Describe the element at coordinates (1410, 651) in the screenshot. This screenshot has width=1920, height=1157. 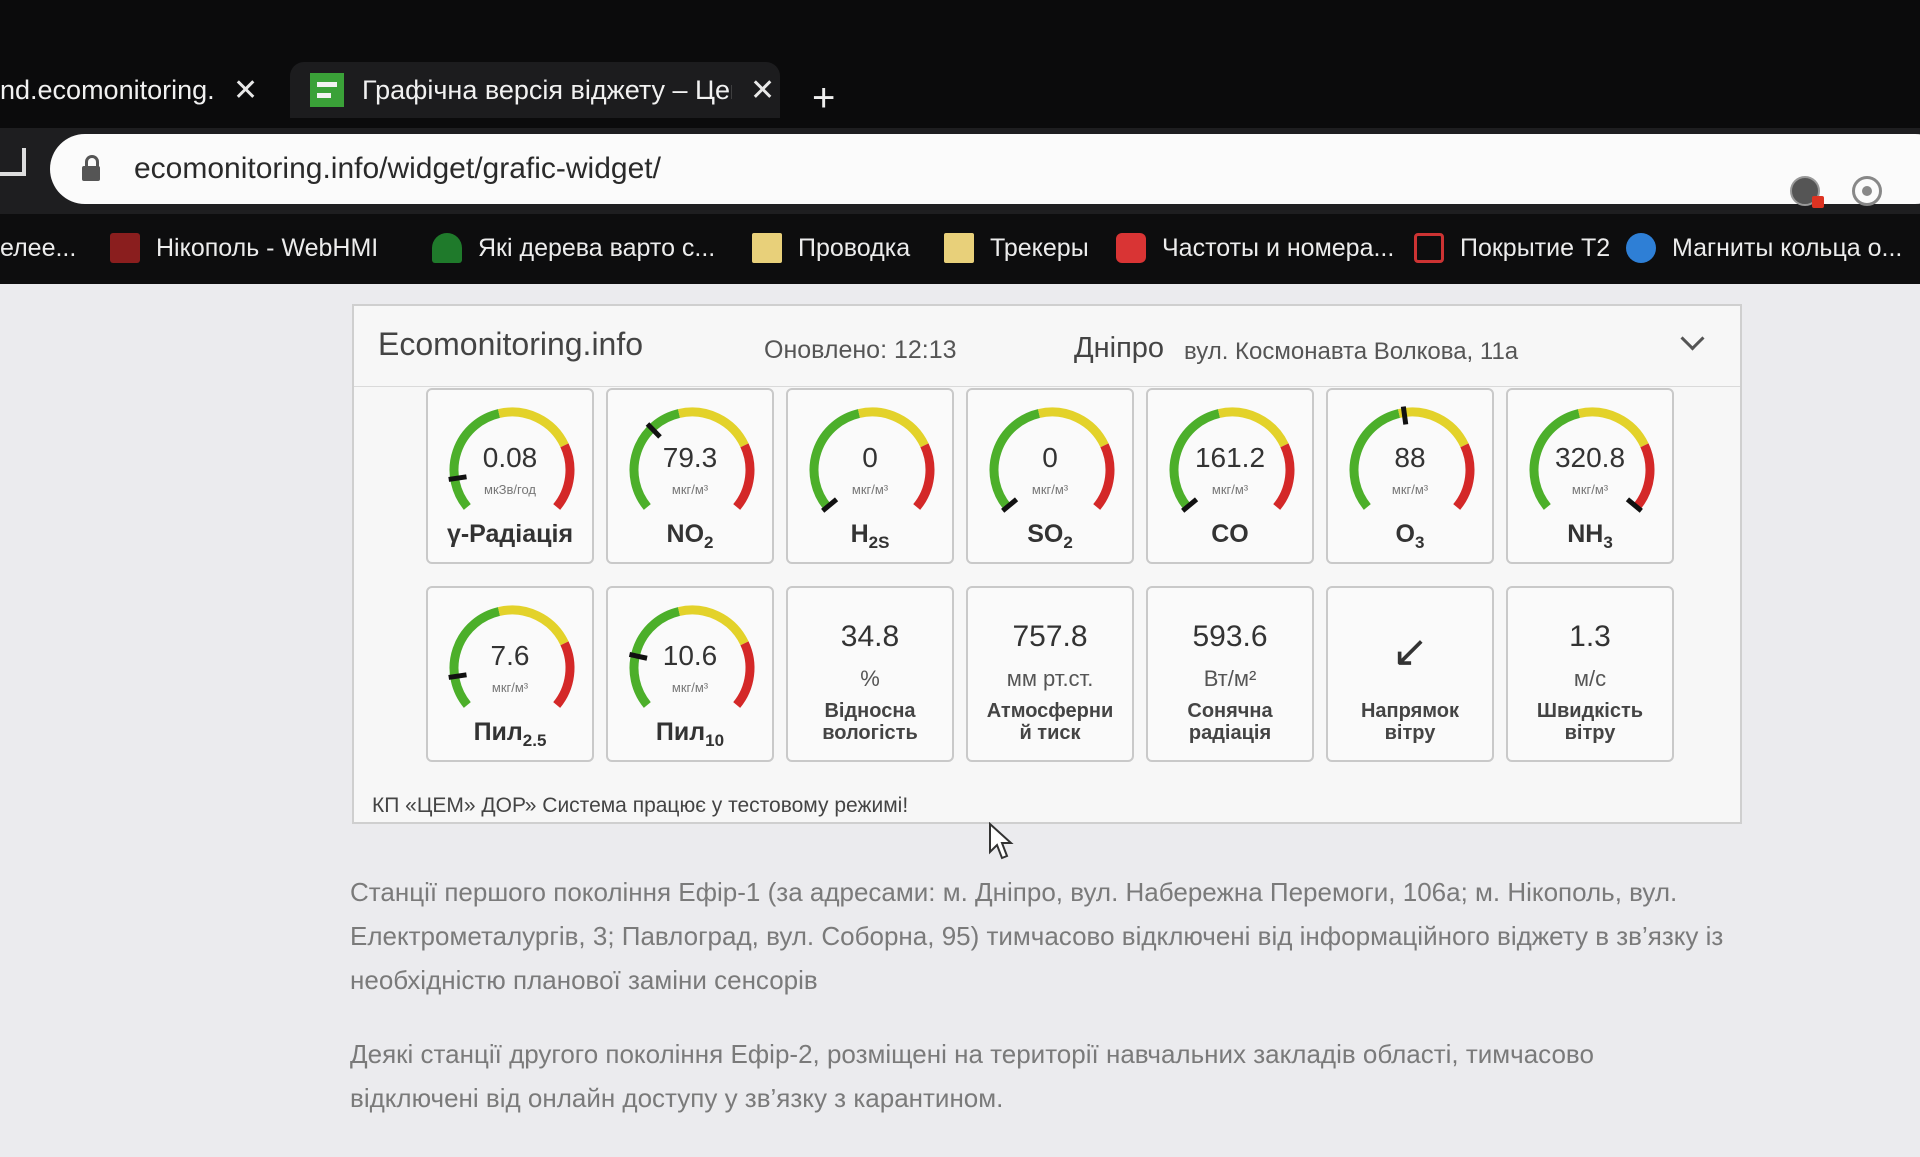
I see `wind-direction-arrow-icon: ↙` at that location.